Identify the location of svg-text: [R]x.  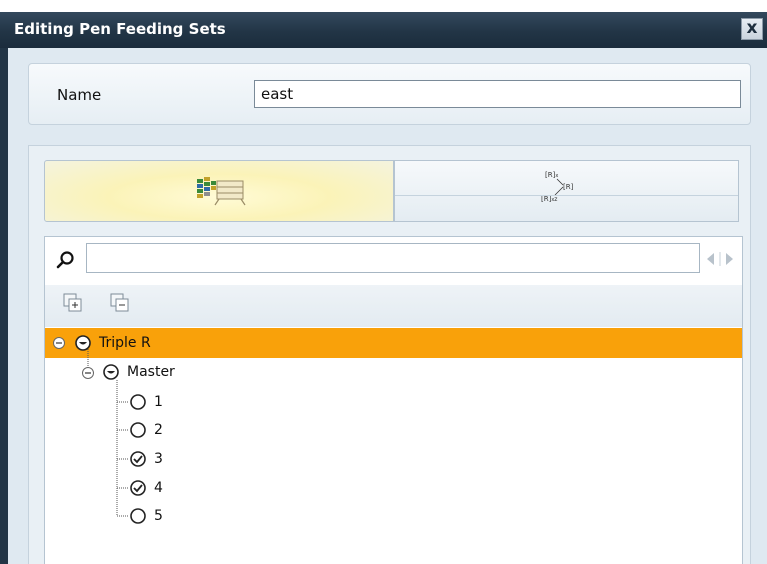
(551, 175).